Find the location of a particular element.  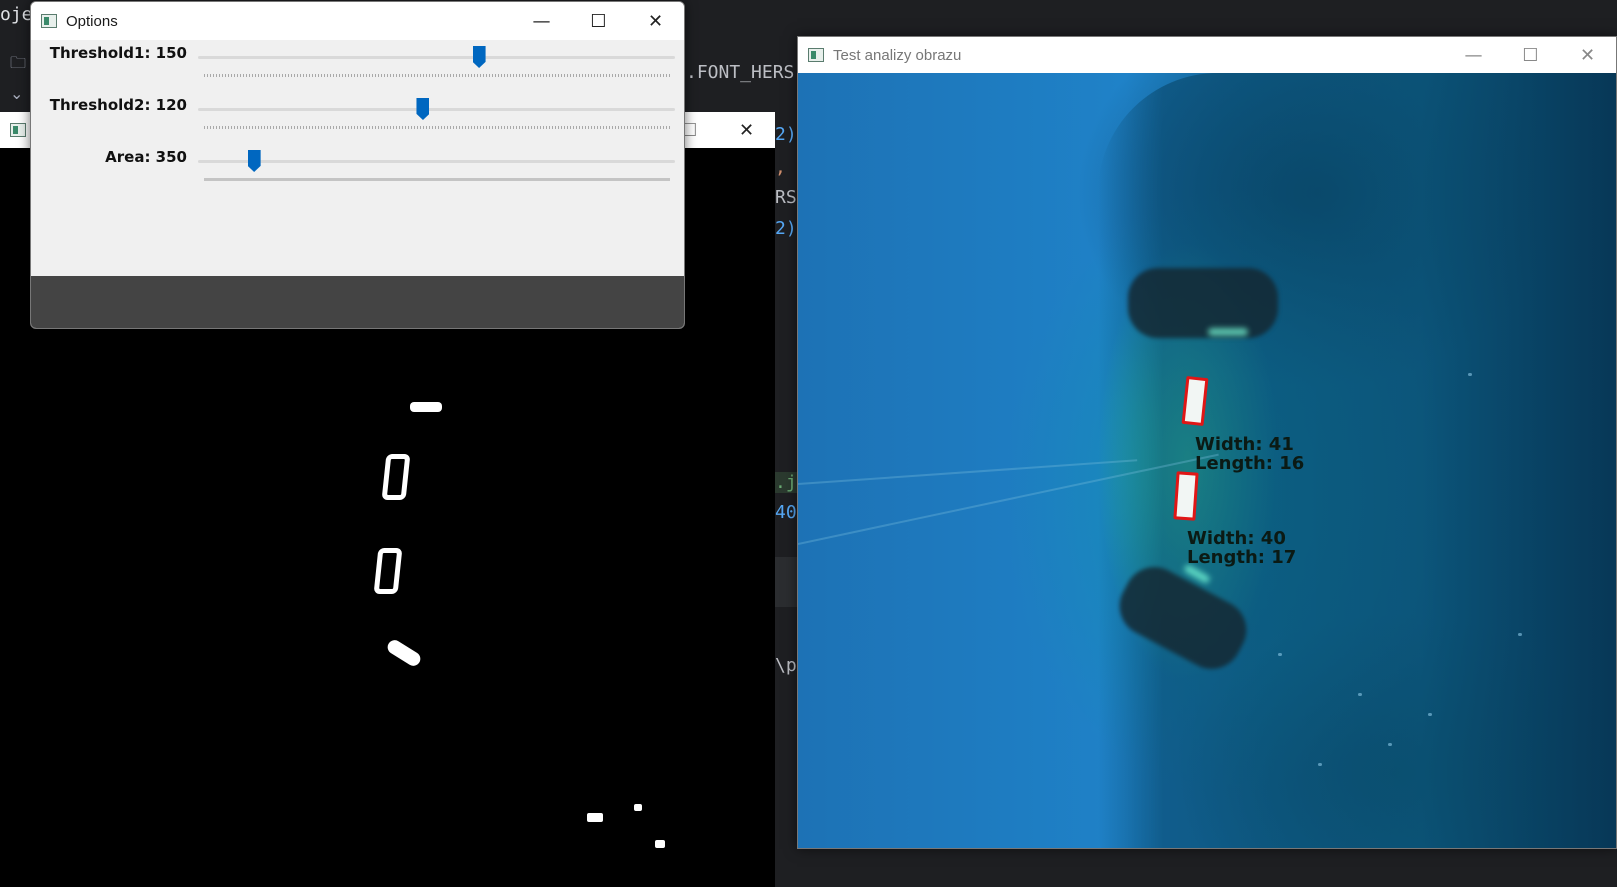

detection-box is located at coordinates (1186, 496).